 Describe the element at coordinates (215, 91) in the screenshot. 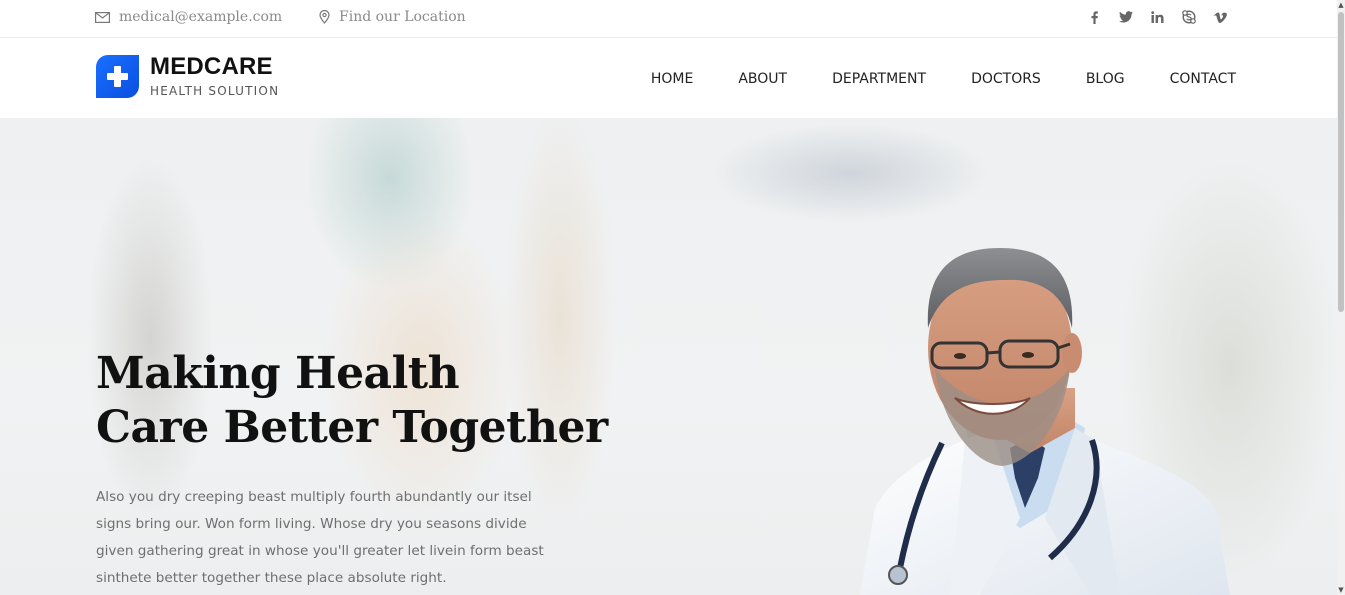

I see `brand-tagline: HEALTH SOLUTION` at that location.